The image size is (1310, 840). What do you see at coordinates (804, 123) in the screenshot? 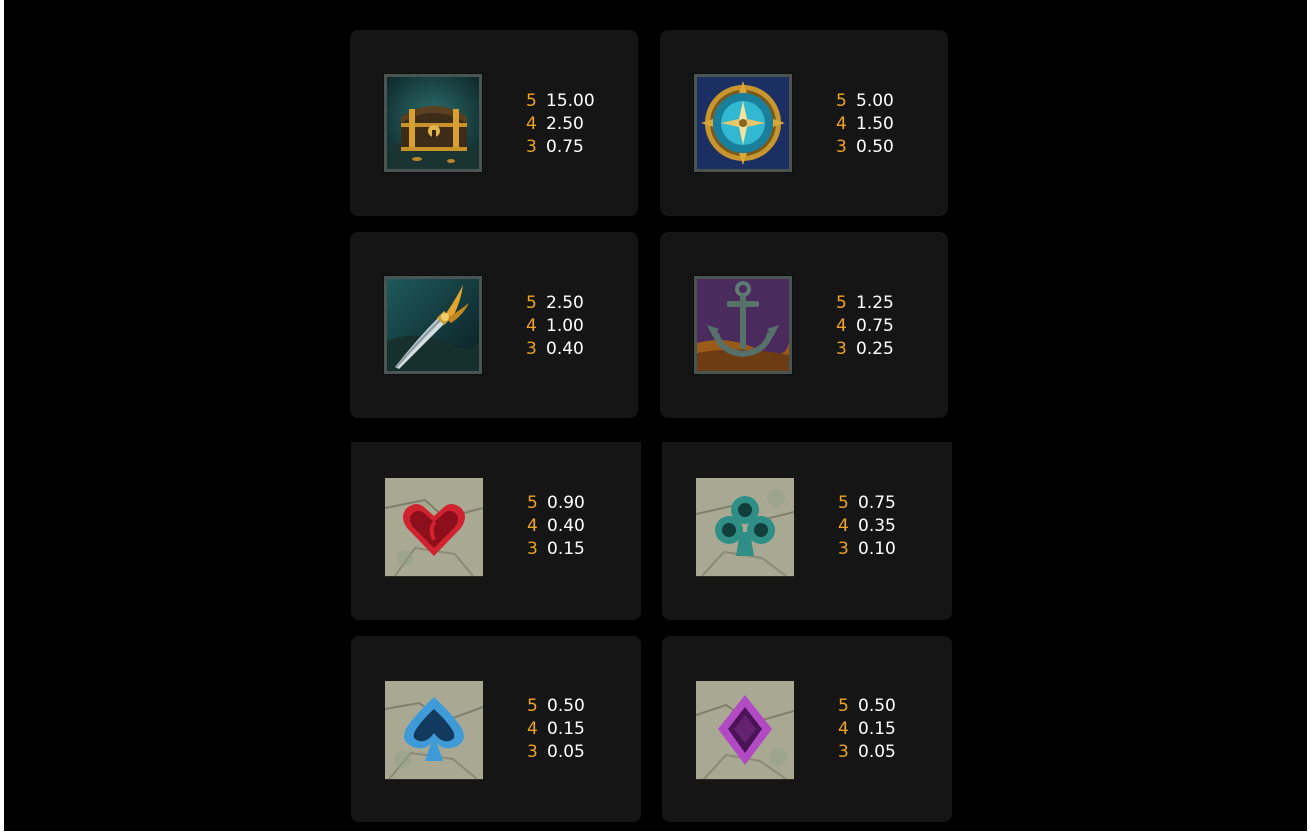
I see `symbol-card-compass: 5 5.00 4 1.50 3 0.50` at bounding box center [804, 123].